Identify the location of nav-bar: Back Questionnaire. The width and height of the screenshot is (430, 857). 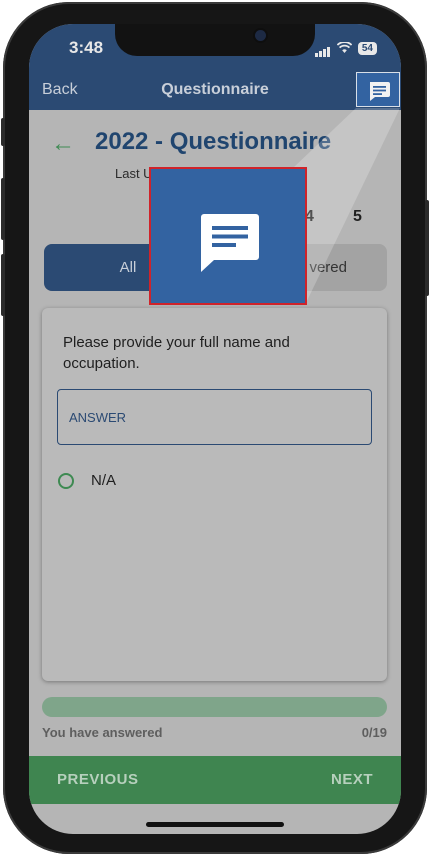
(215, 91).